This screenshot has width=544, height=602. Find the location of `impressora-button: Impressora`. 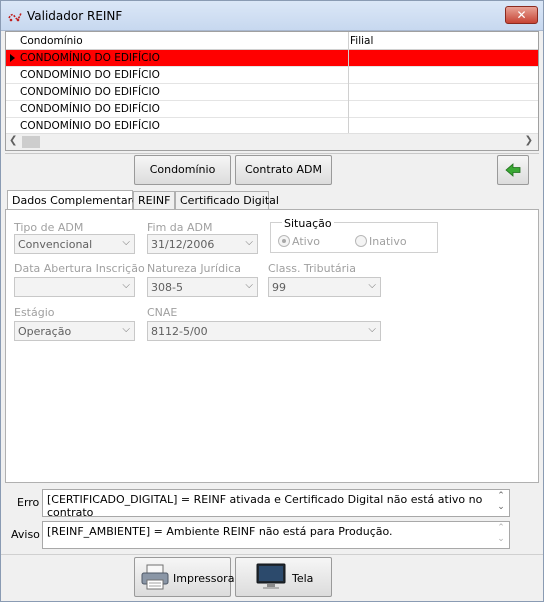

impressora-button: Impressora is located at coordinates (184, 577).